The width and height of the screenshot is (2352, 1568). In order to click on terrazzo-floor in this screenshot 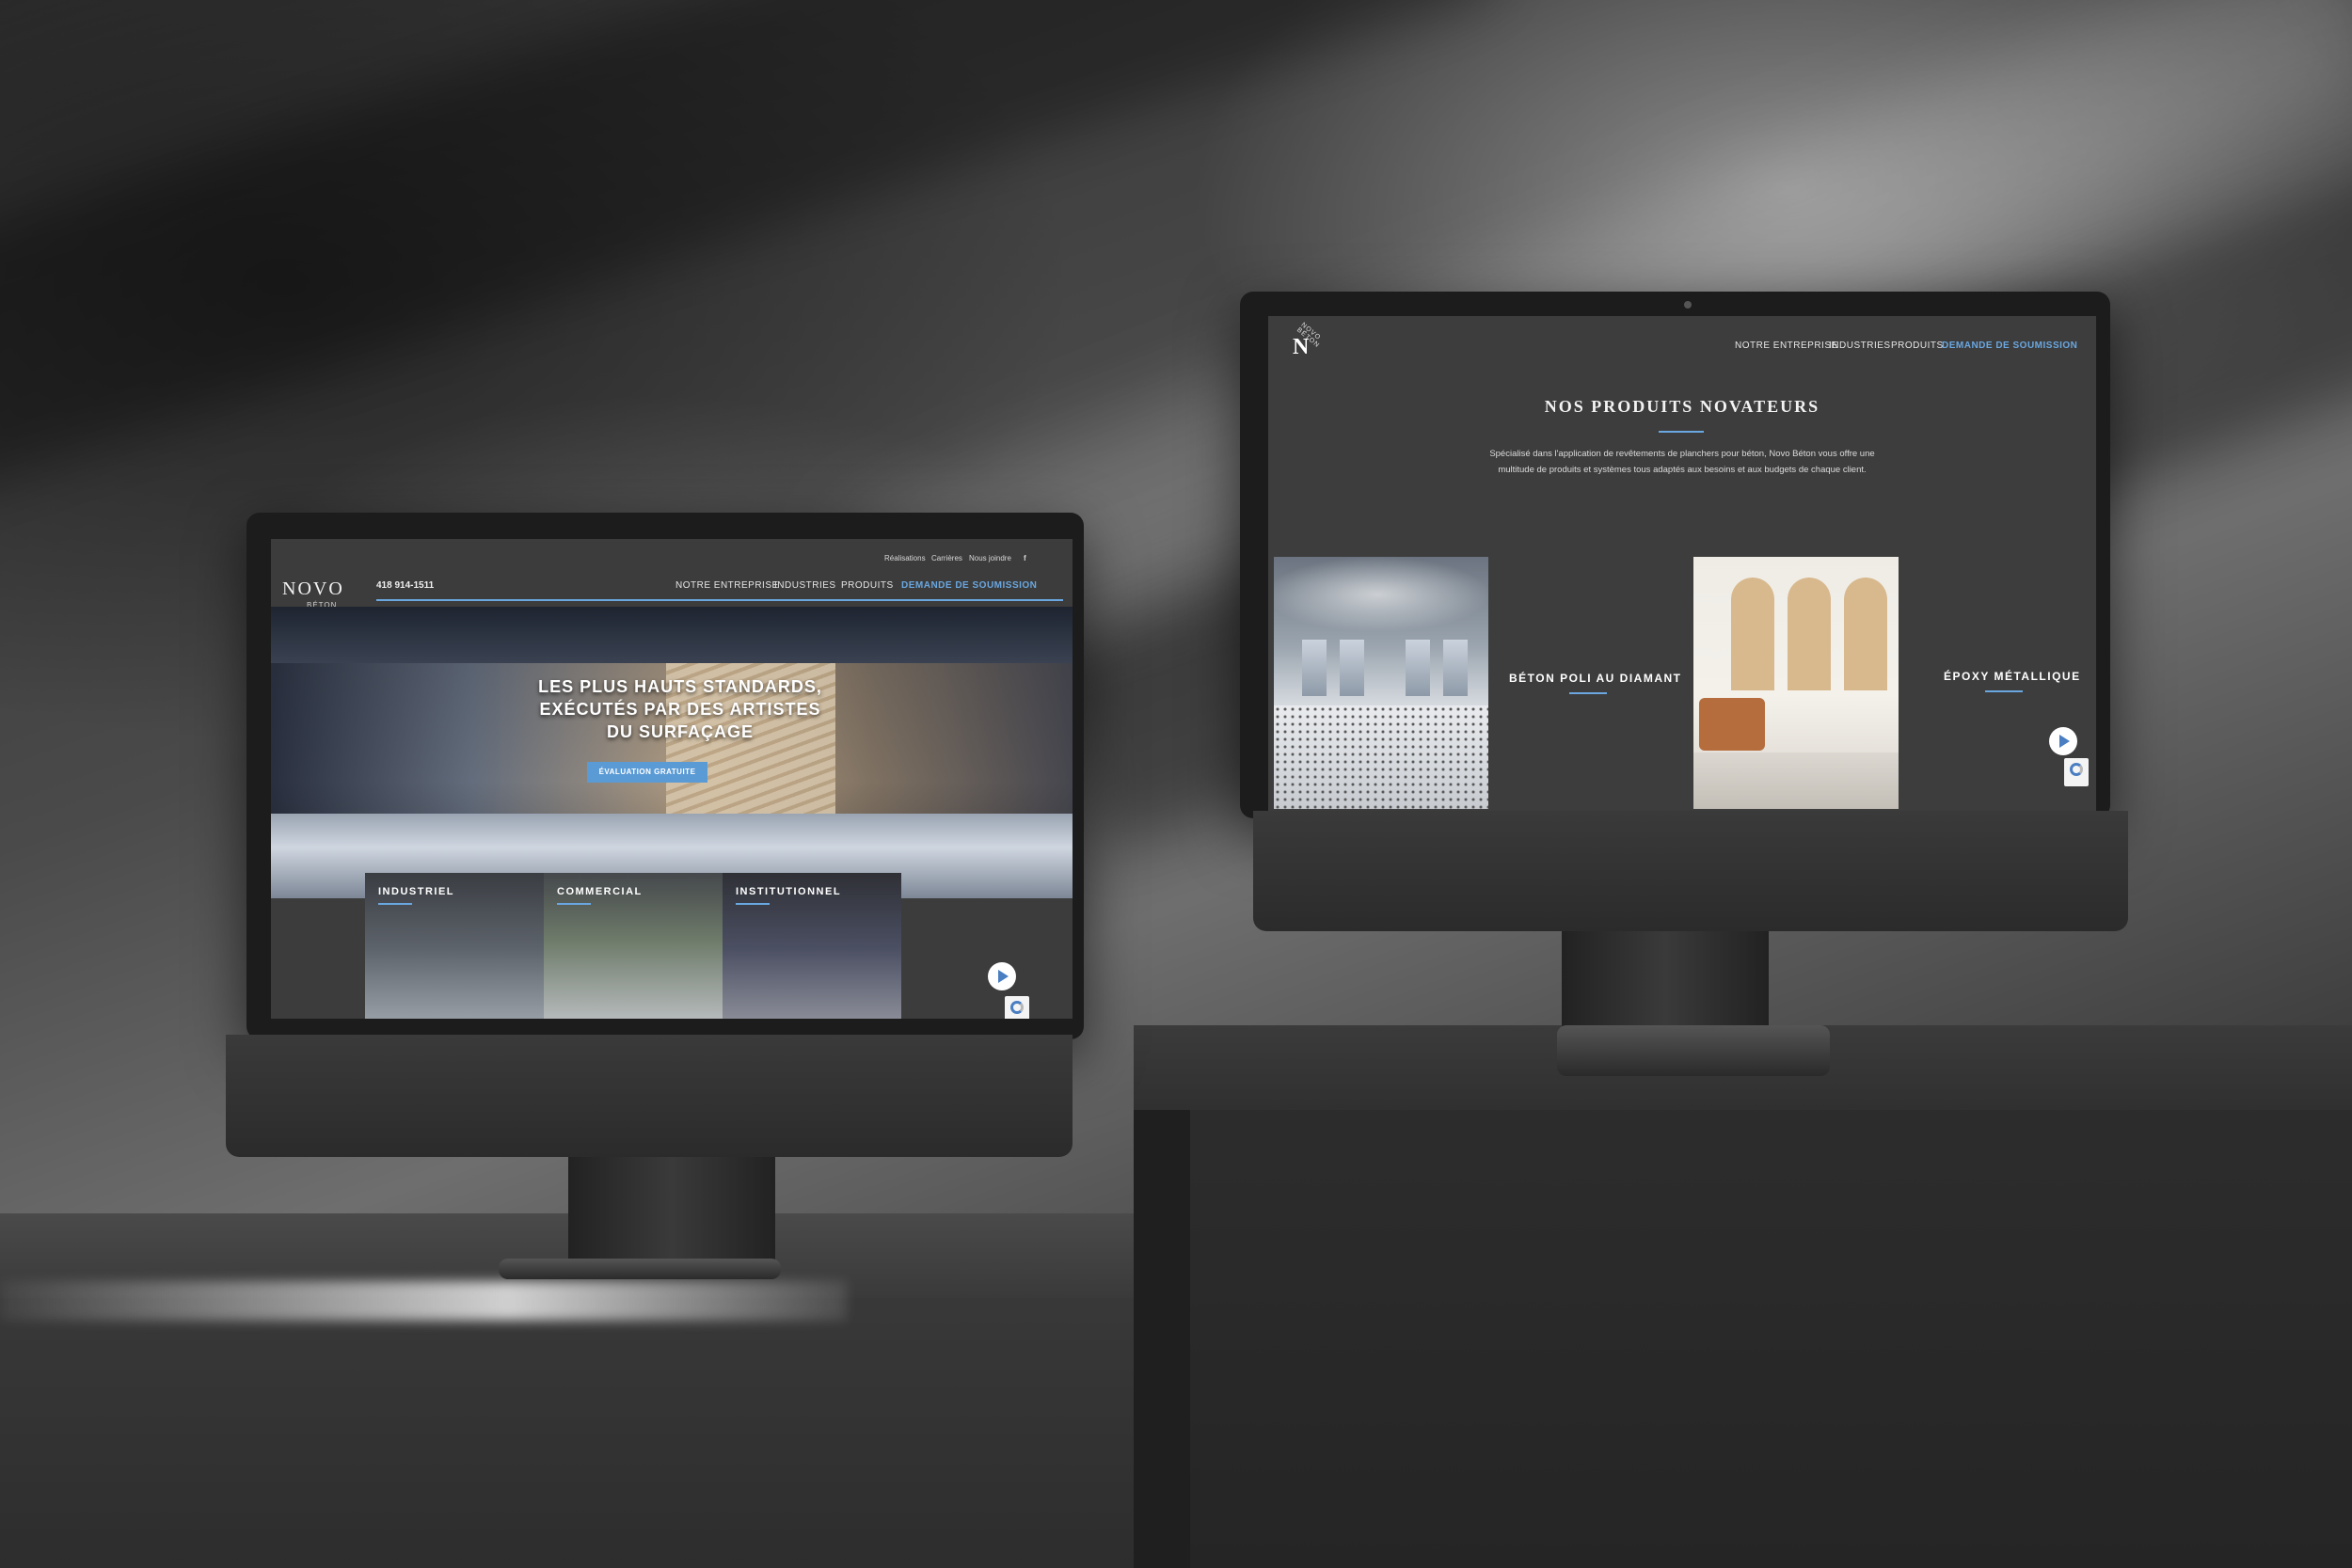, I will do `click(1381, 757)`.